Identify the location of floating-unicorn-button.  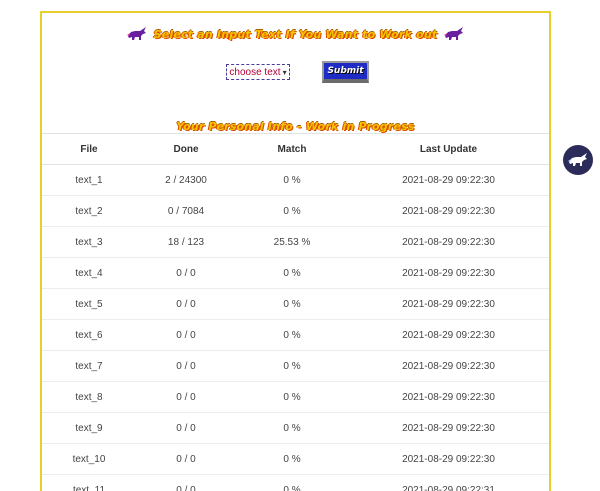
(578, 160).